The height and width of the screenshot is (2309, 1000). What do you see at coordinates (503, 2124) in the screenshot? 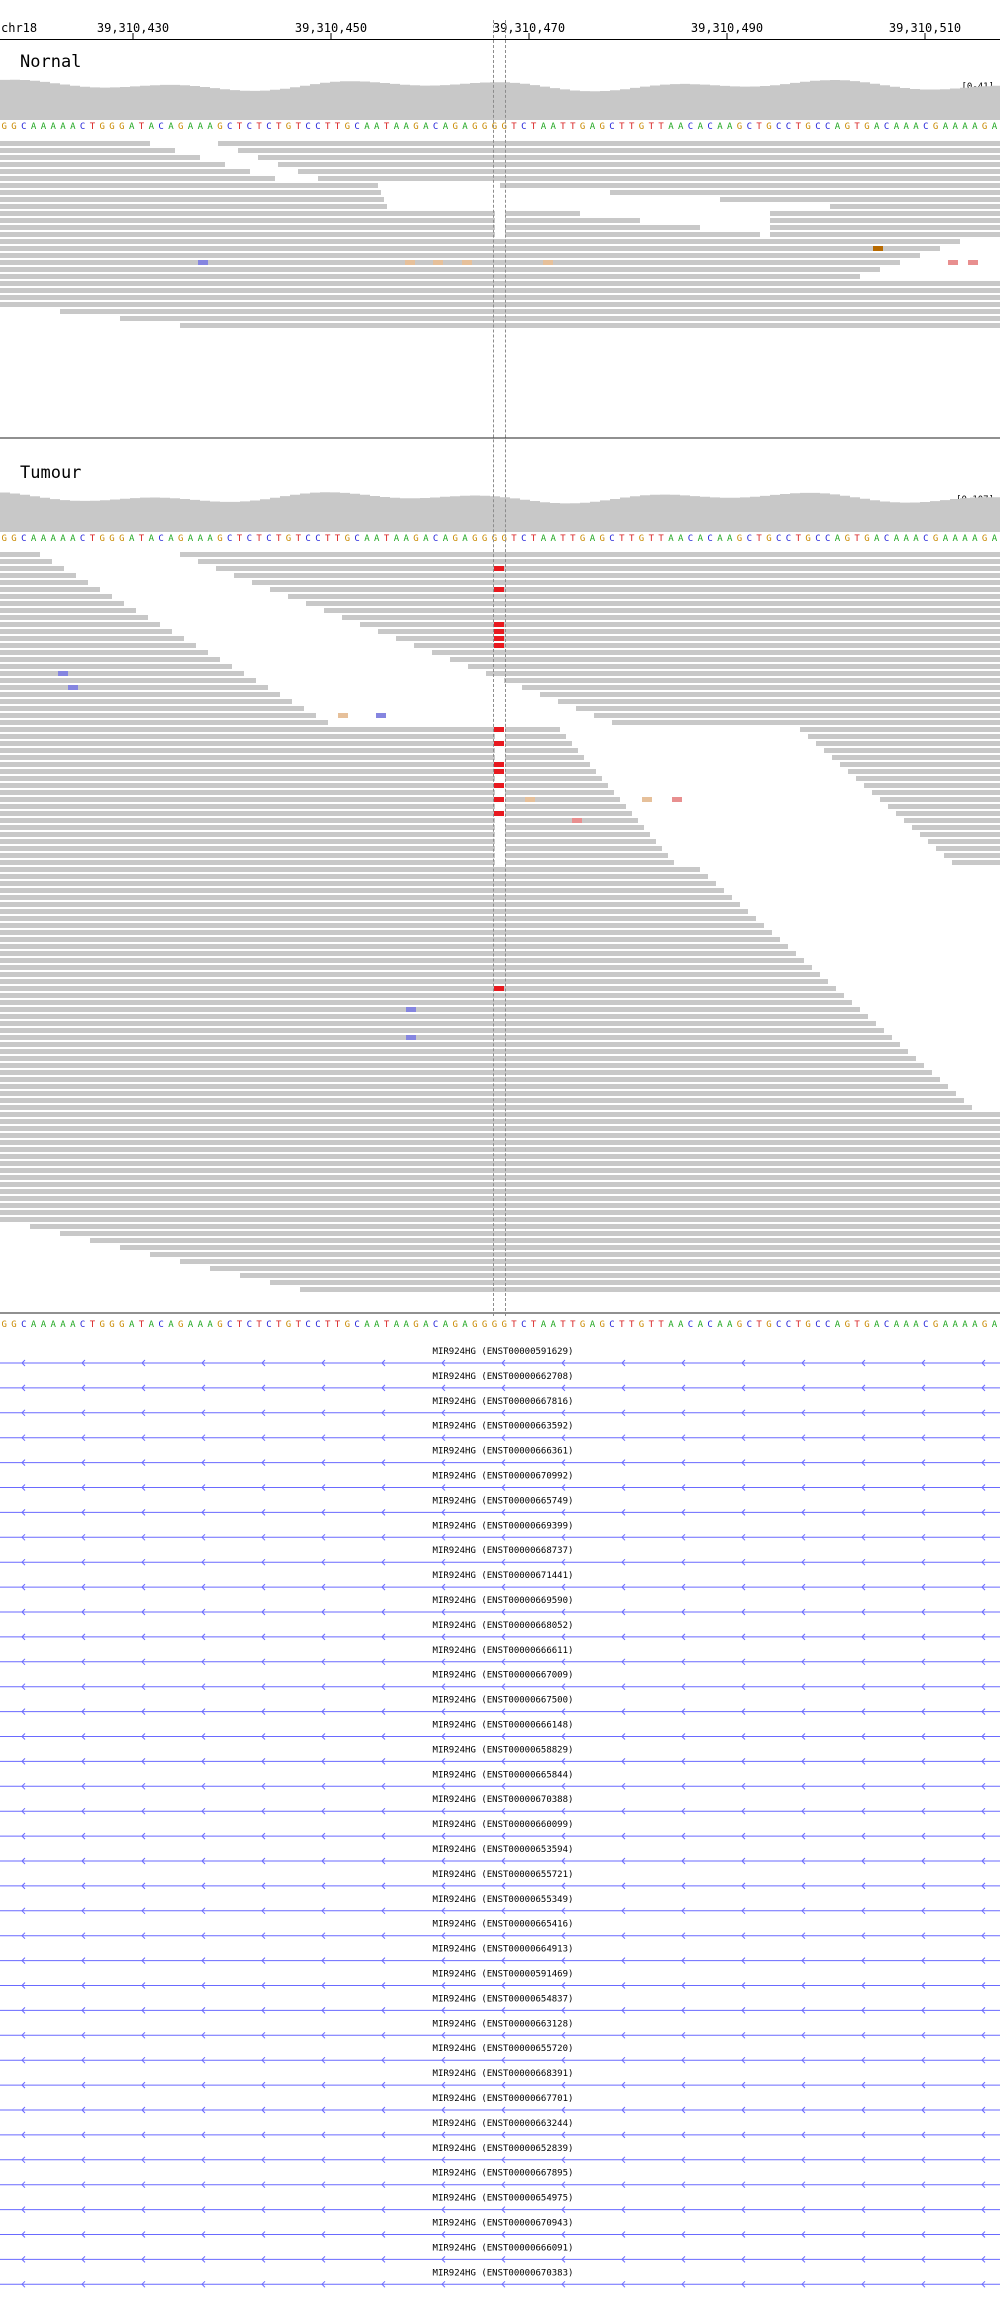
I see `transcript-label: MIR924HG (ENST00000663244)` at bounding box center [503, 2124].